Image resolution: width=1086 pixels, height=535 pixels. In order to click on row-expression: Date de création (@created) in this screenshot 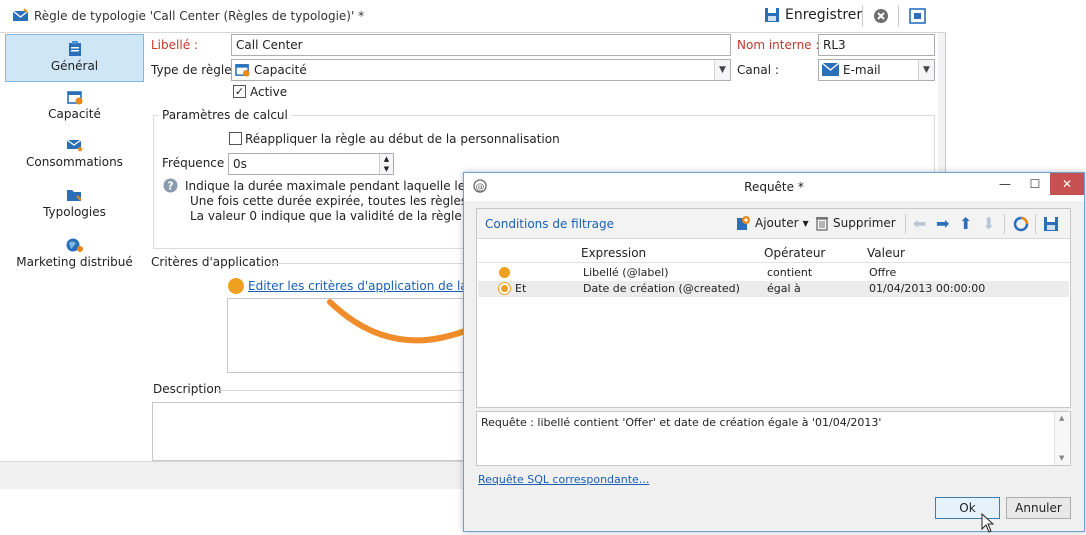, I will do `click(661, 288)`.